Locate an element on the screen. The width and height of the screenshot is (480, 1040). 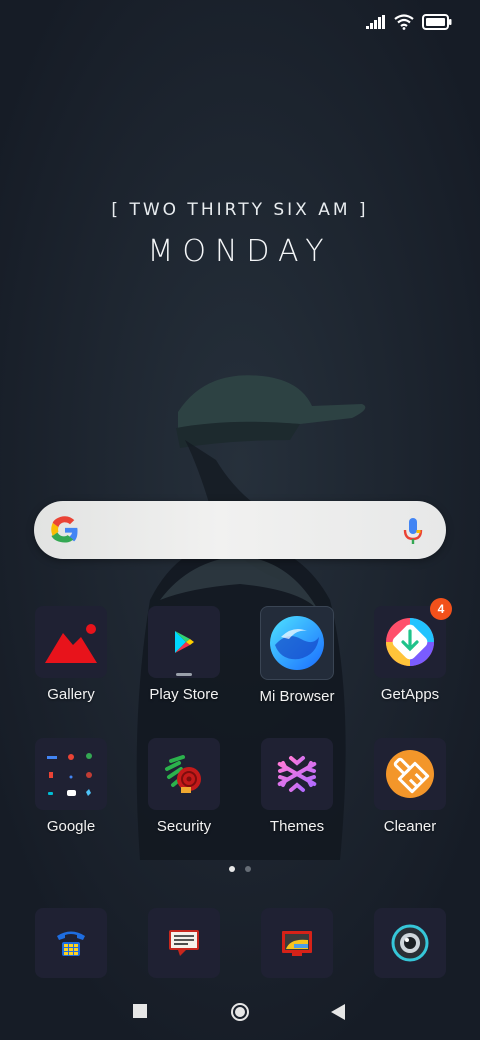
security-icon is located at coordinates (183, 774).